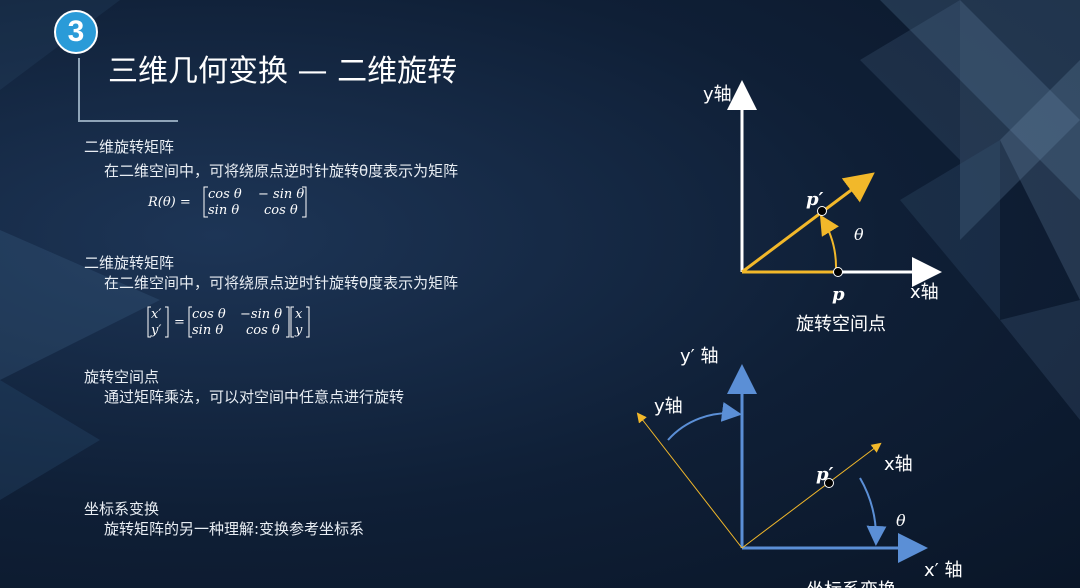 Image resolution: width=1080 pixels, height=588 pixels. What do you see at coordinates (873, 511) in the screenshot?
I see `bottom-x-angle-arc` at bounding box center [873, 511].